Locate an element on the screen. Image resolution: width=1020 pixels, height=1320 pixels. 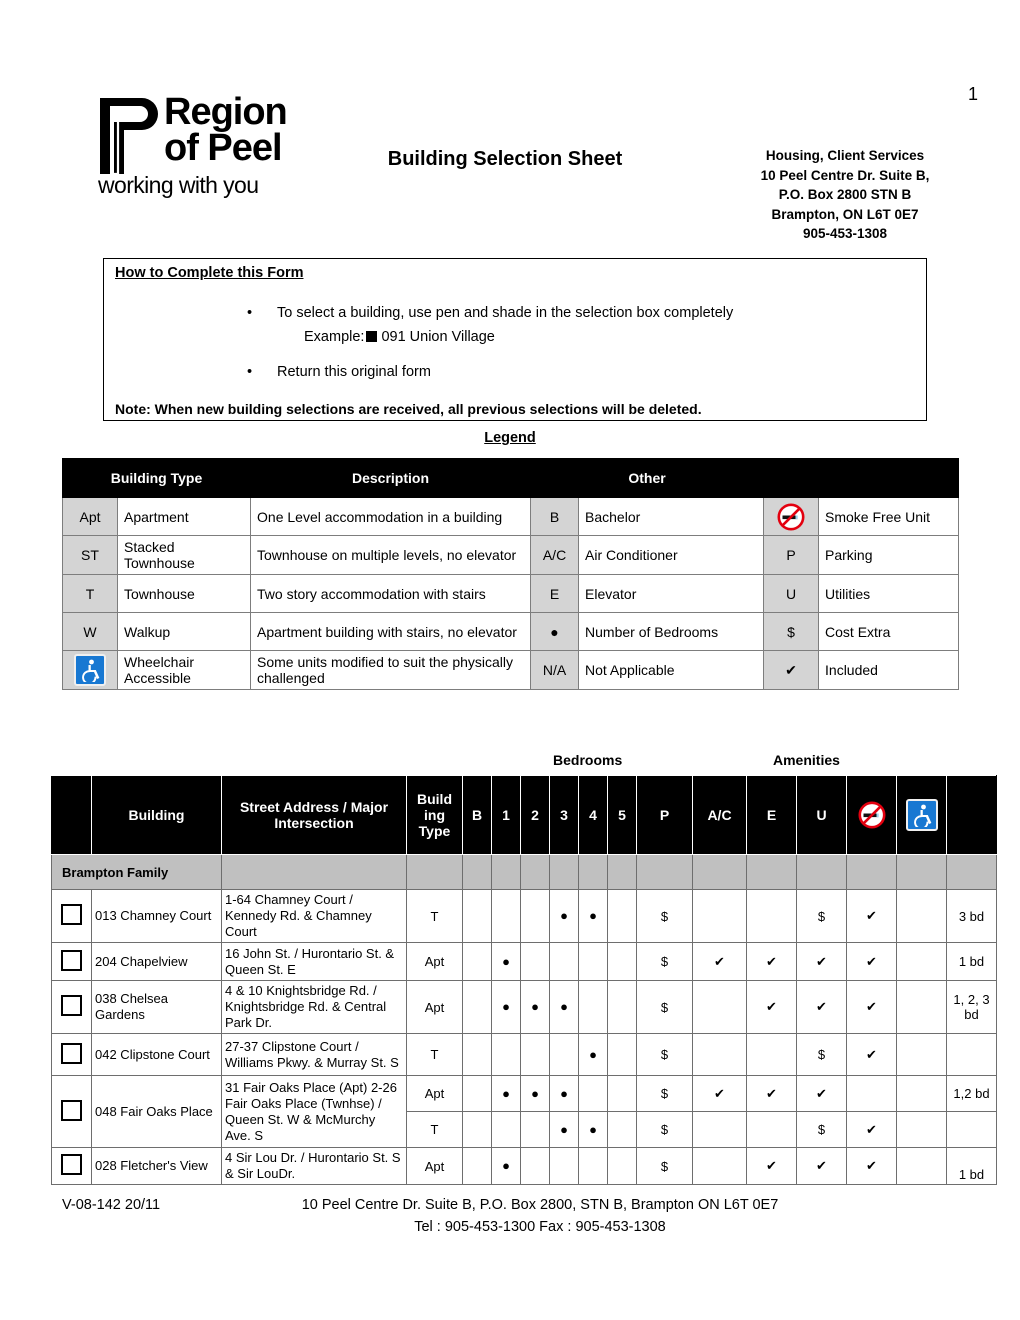
header-bedroom-2: 2 is located at coordinates (535, 815).